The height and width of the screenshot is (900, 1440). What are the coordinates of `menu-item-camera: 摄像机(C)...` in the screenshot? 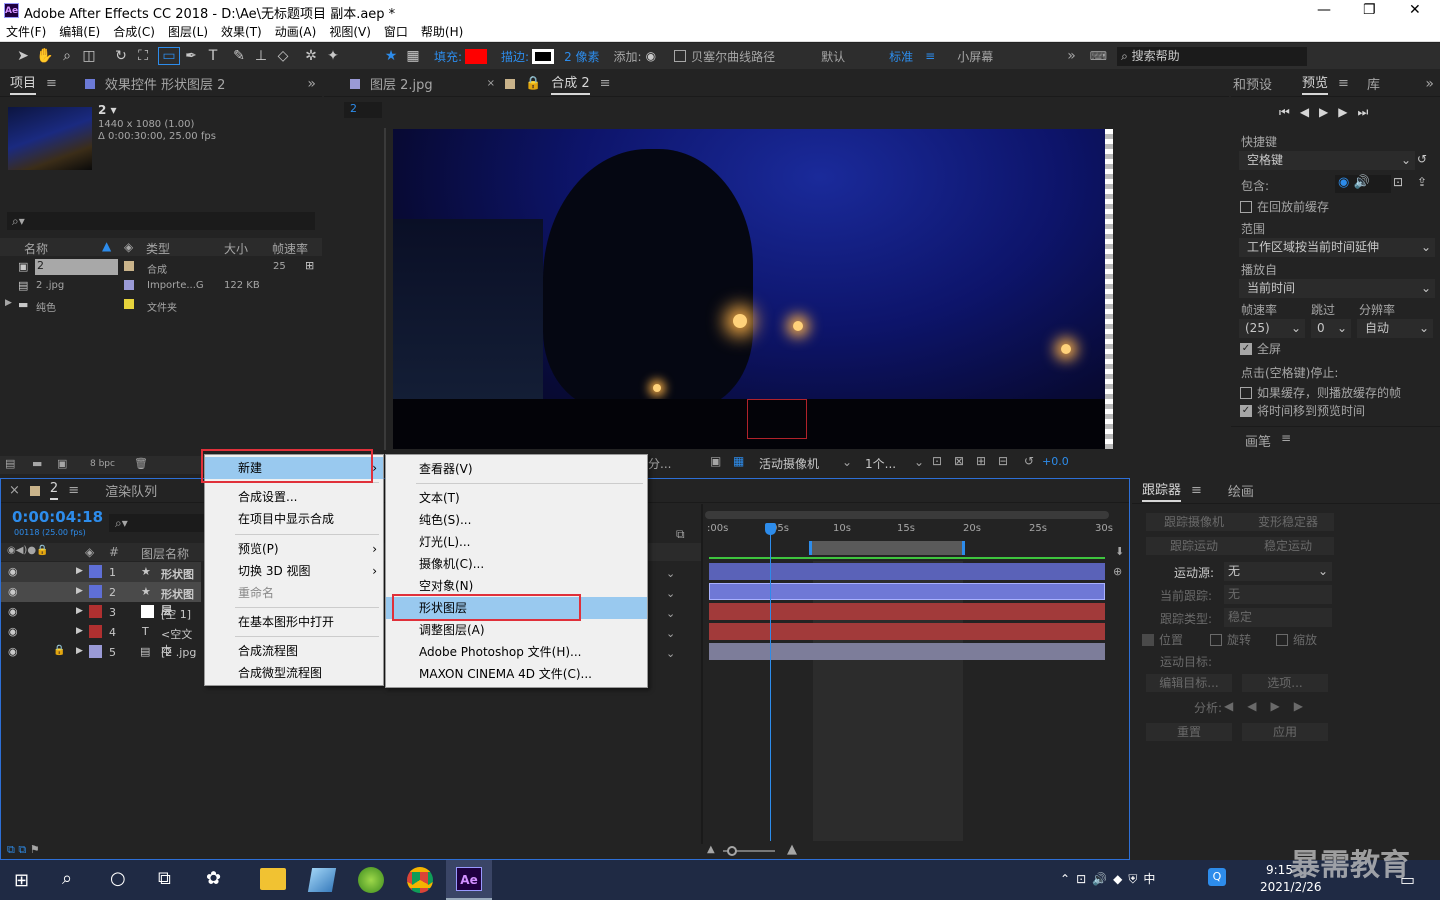 It's located at (516, 564).